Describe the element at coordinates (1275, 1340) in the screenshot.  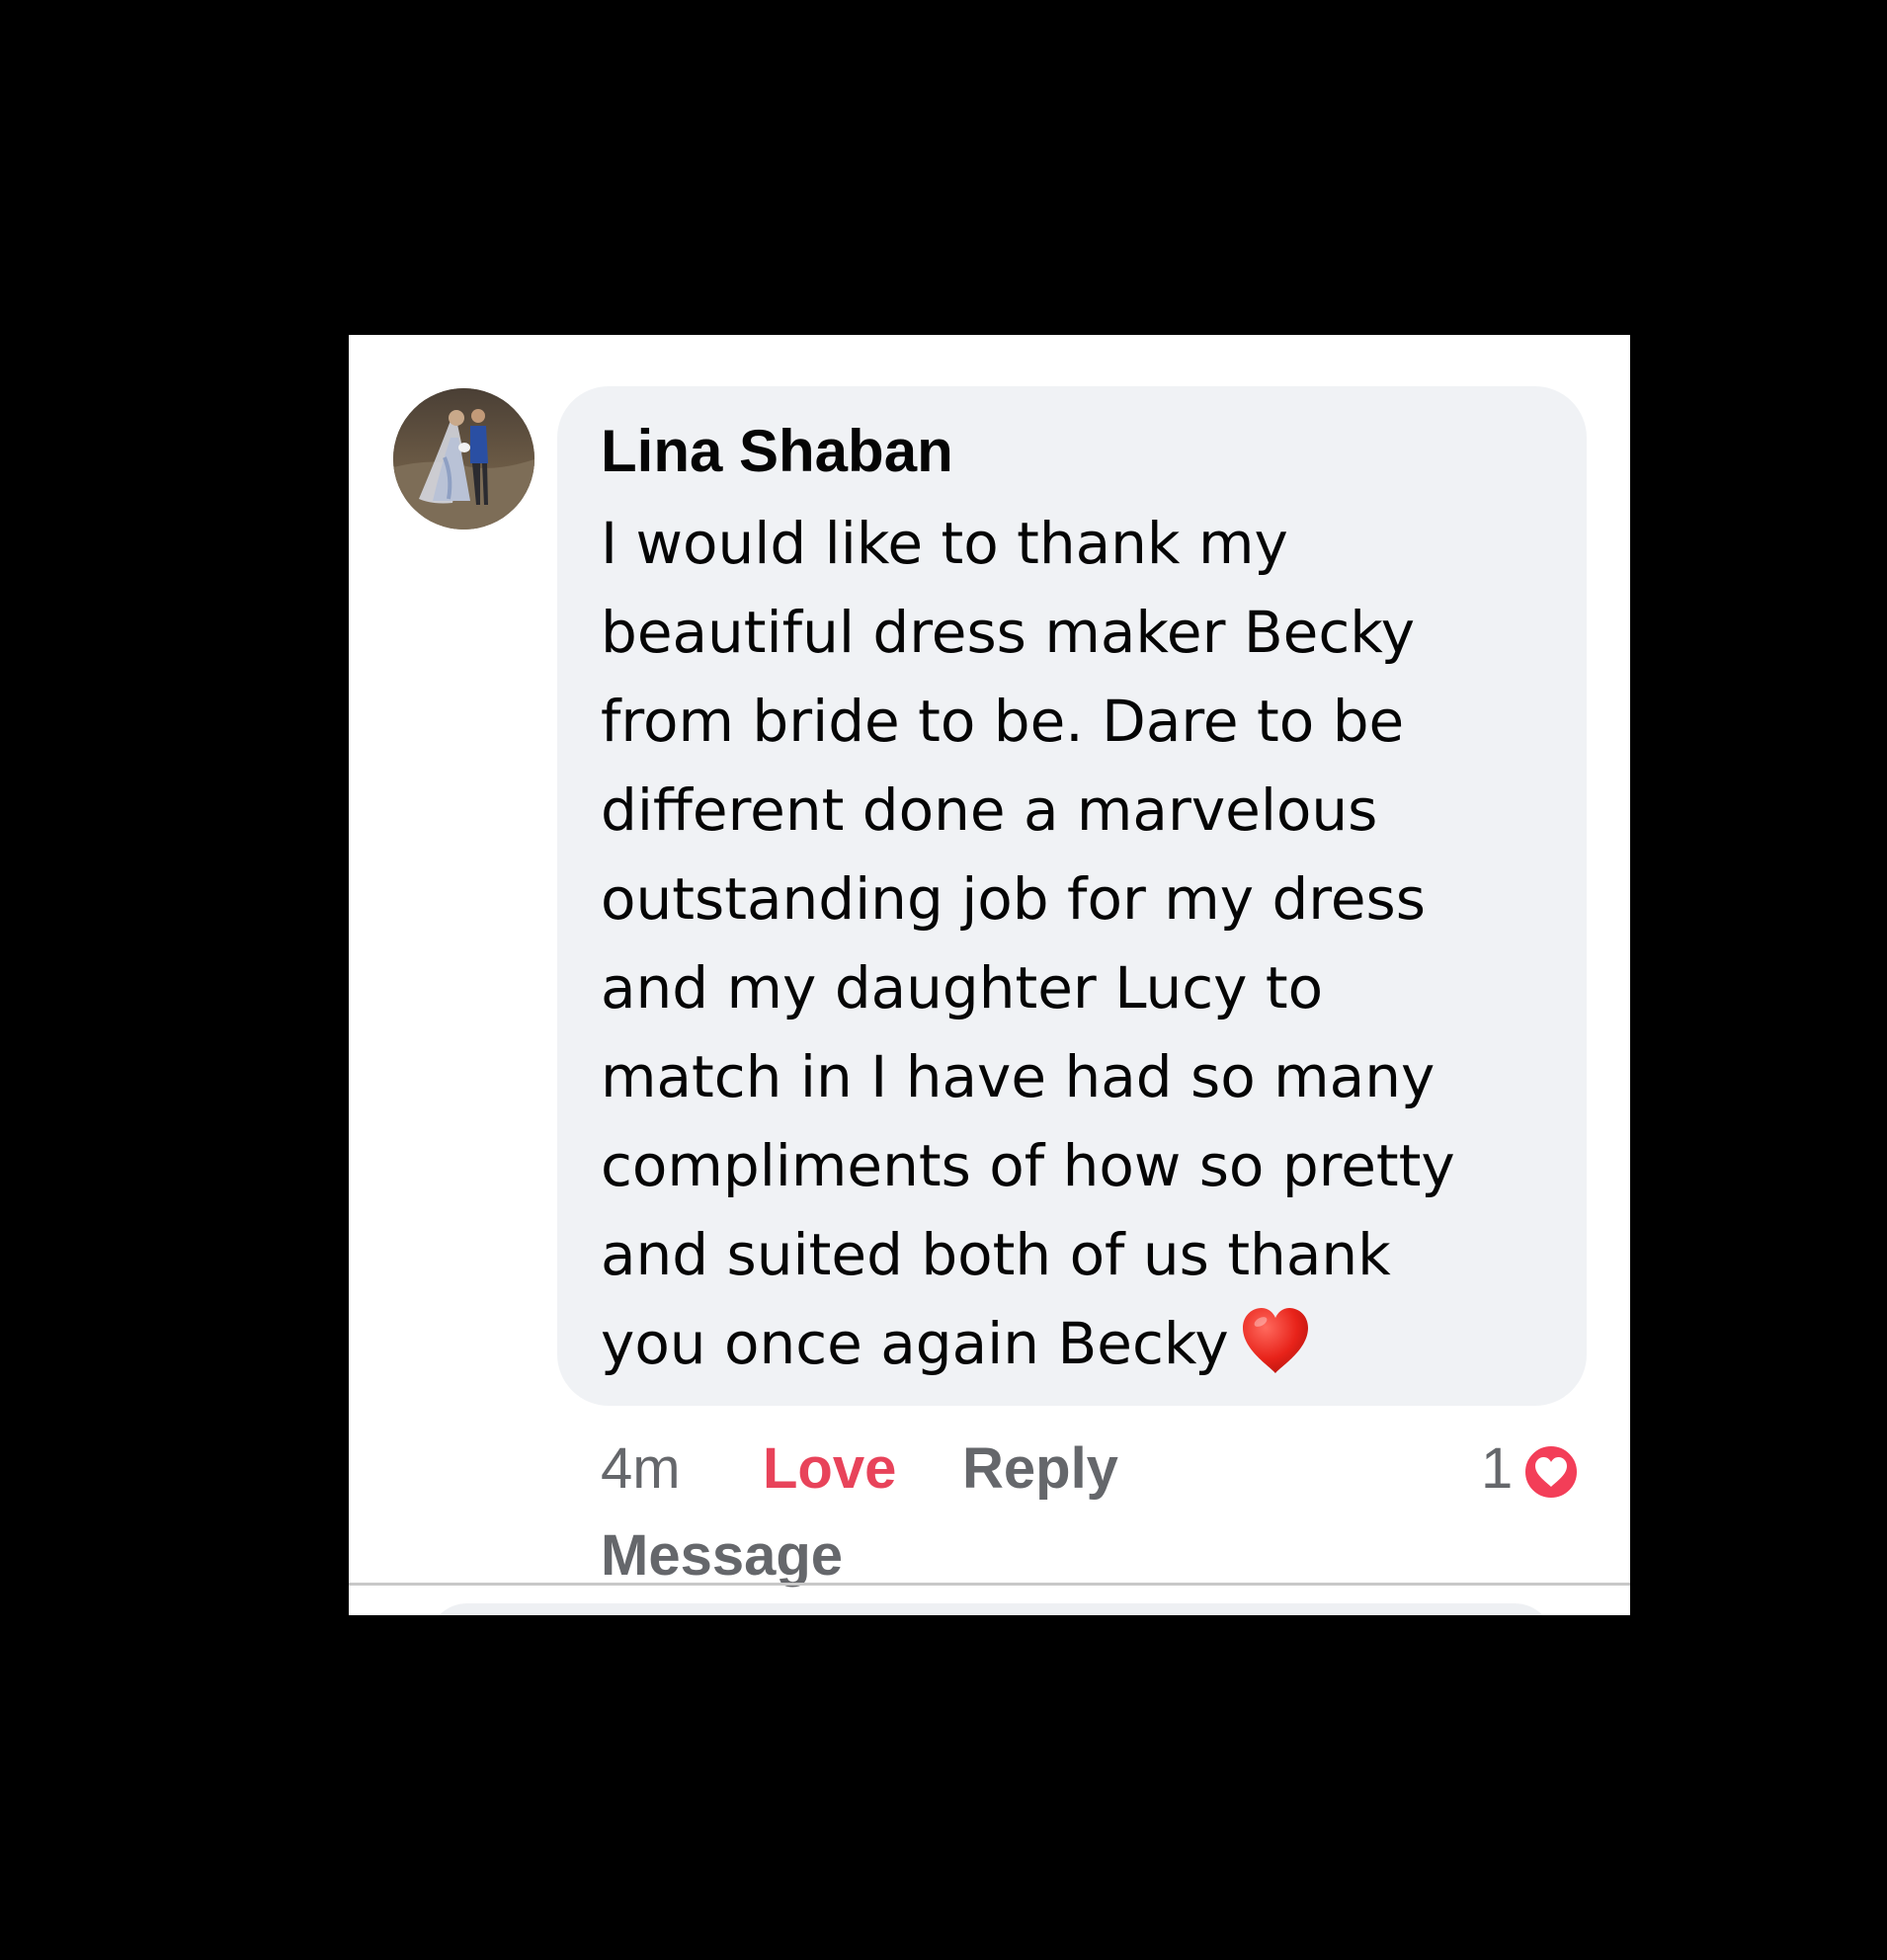
I see `red-heart-emoji-icon` at that location.